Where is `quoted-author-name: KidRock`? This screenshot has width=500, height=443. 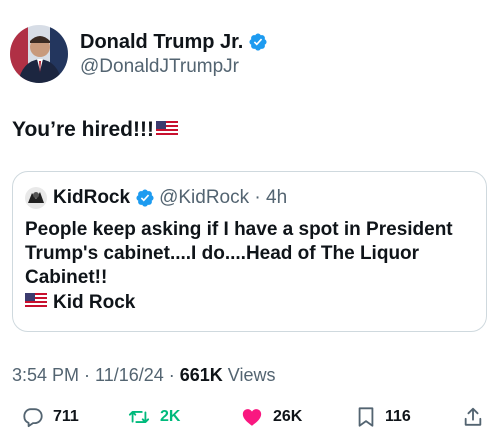
quoted-author-name: KidRock is located at coordinates (91, 198).